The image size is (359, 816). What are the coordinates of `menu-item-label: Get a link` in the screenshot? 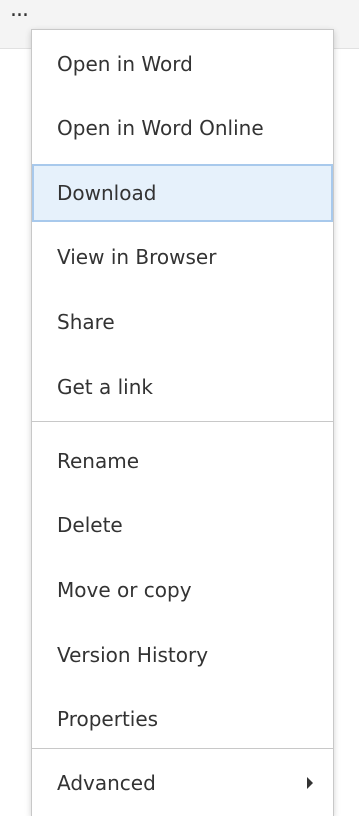 It's located at (105, 387).